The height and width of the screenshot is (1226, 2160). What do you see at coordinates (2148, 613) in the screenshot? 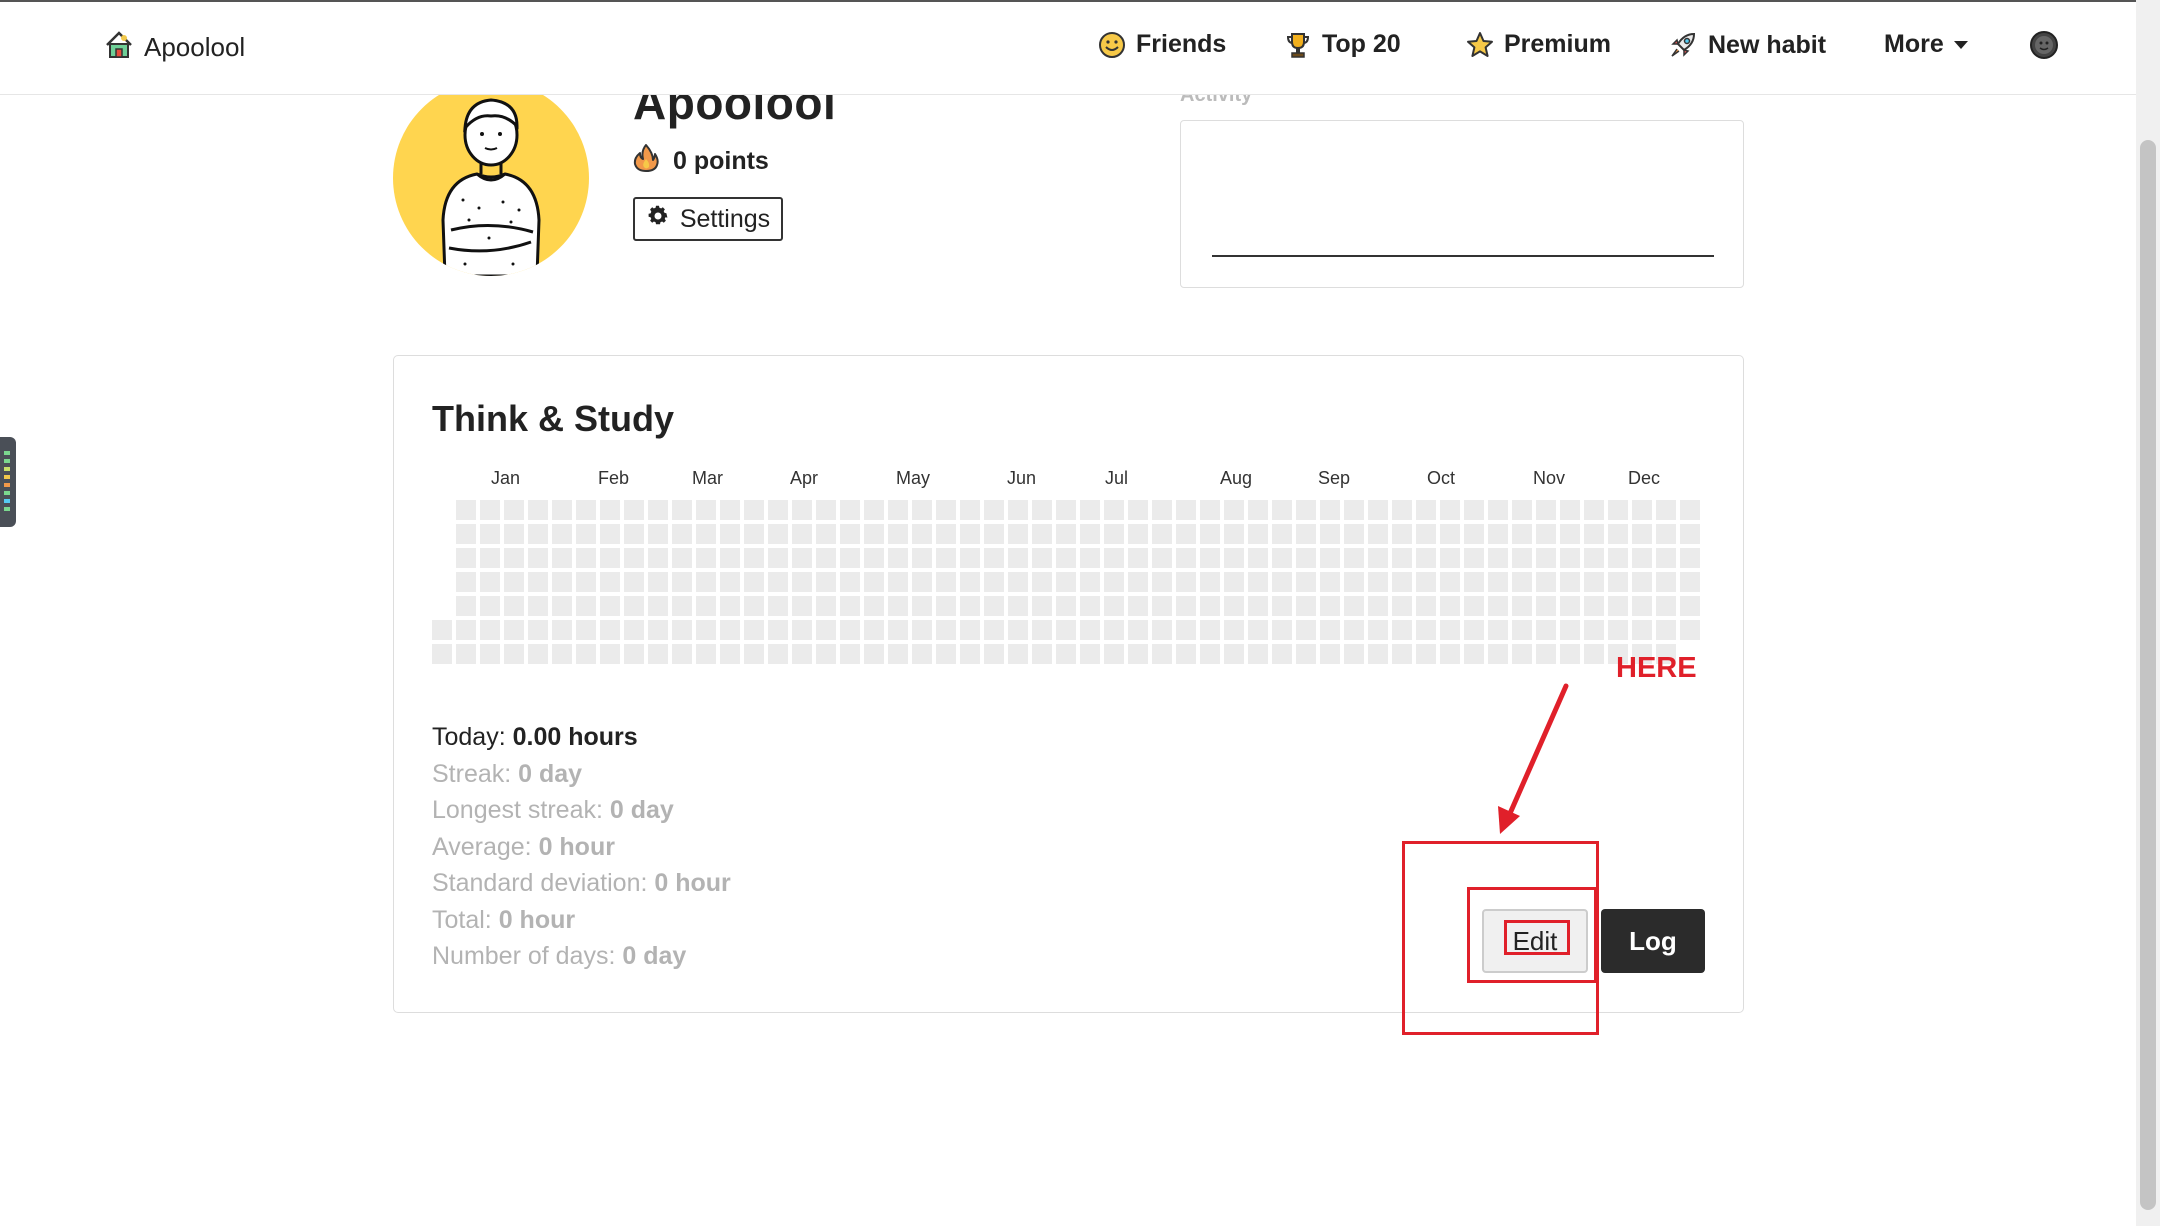
I see `page-scrollbar` at bounding box center [2148, 613].